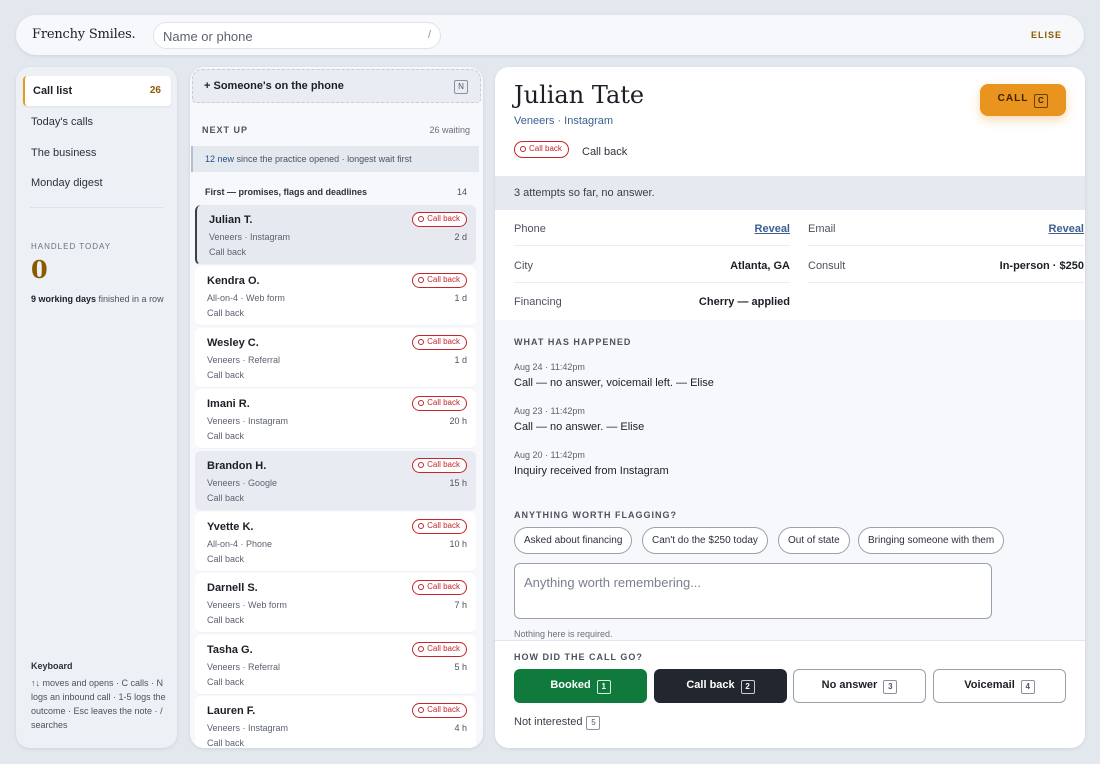  What do you see at coordinates (557, 723) in the screenshot?
I see `not-interested-button: Not interested 5` at bounding box center [557, 723].